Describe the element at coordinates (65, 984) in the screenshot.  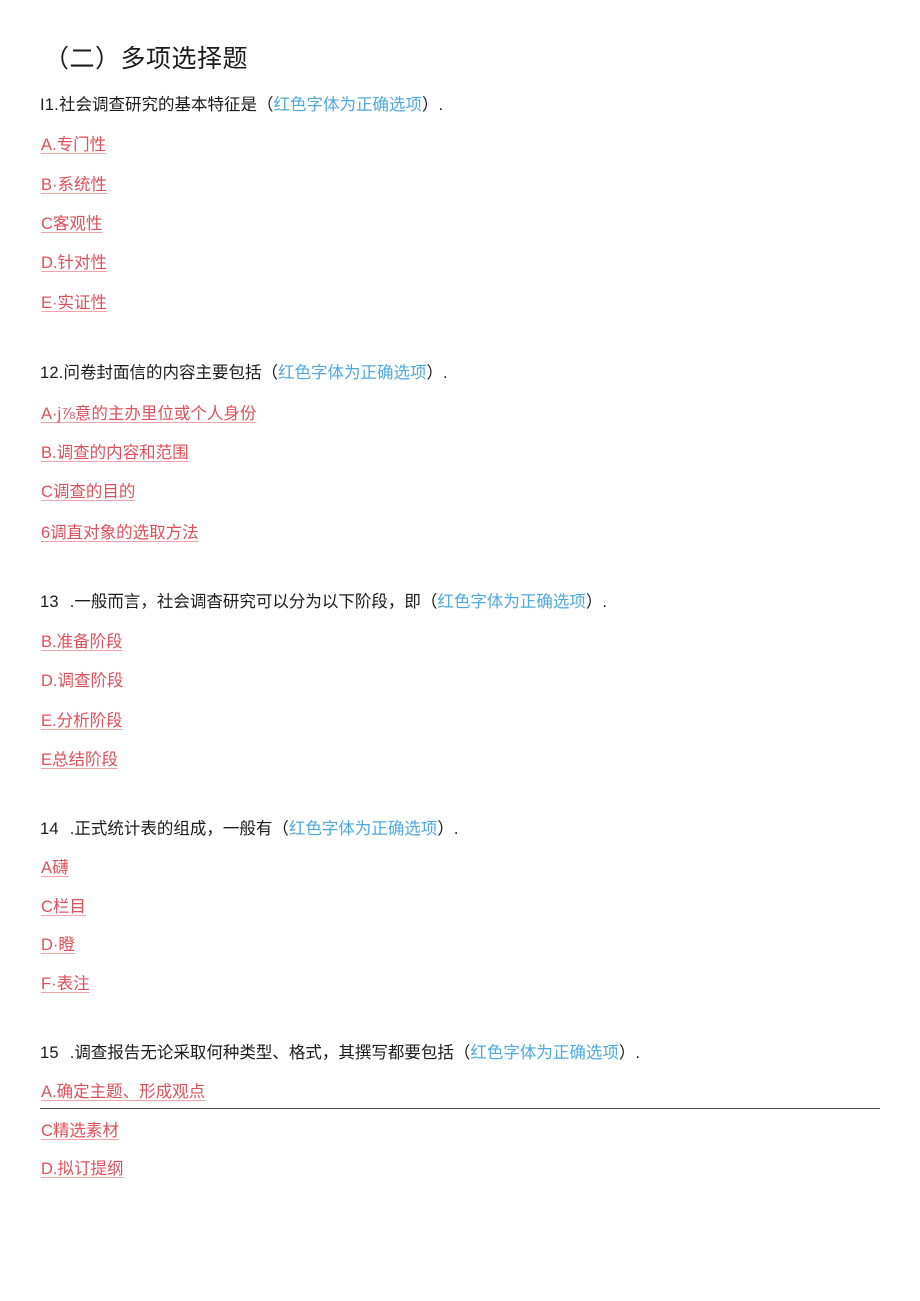
I see `option-item: F·表注` at that location.